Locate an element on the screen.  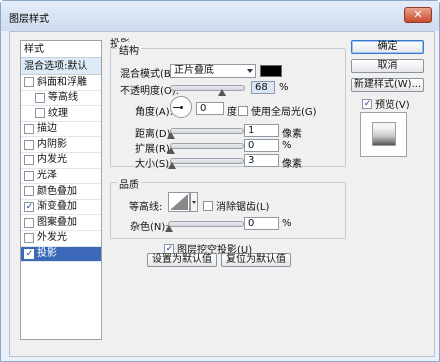
style-list-item: 渐变叠加 is located at coordinates (61, 208).